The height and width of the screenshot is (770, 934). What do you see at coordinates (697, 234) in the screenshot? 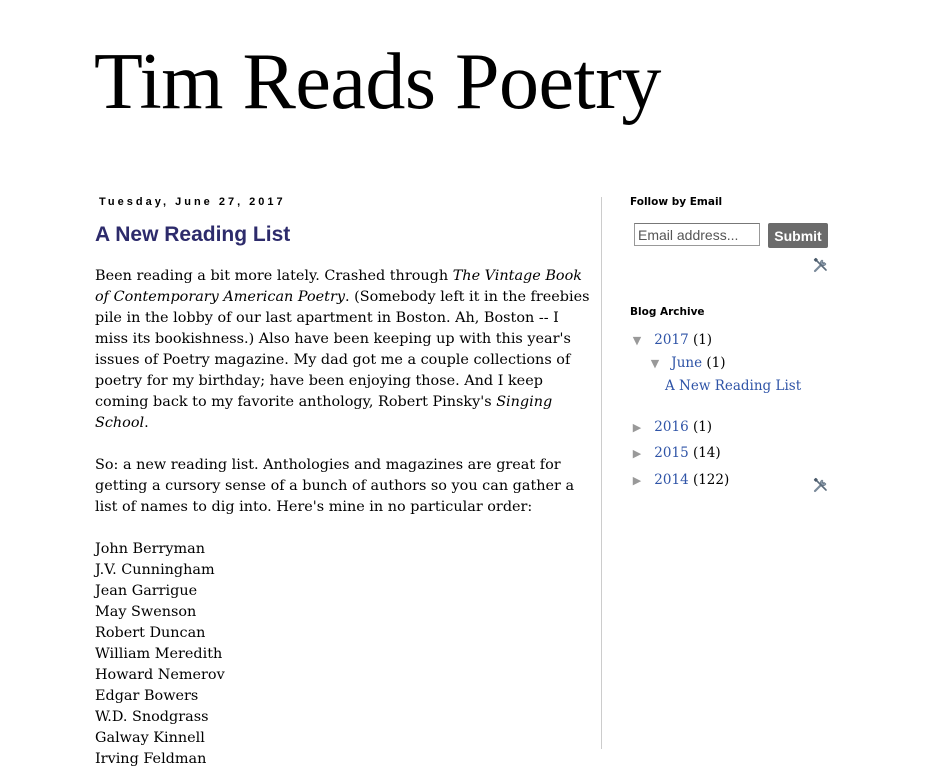
I see `email-address-input` at bounding box center [697, 234].